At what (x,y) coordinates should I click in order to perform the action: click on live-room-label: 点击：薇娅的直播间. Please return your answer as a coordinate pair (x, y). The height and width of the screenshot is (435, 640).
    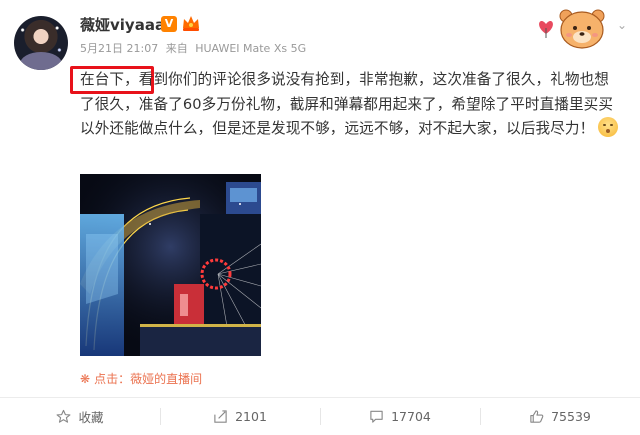
    Looking at the image, I should click on (148, 379).